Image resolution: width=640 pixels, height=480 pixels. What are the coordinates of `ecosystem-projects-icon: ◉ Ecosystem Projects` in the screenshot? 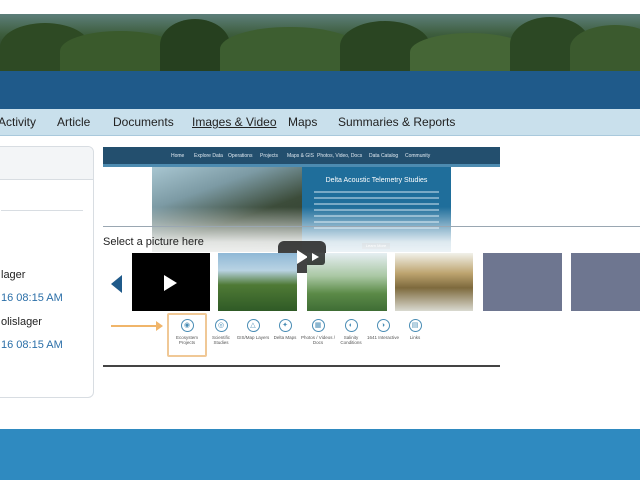 It's located at (187, 332).